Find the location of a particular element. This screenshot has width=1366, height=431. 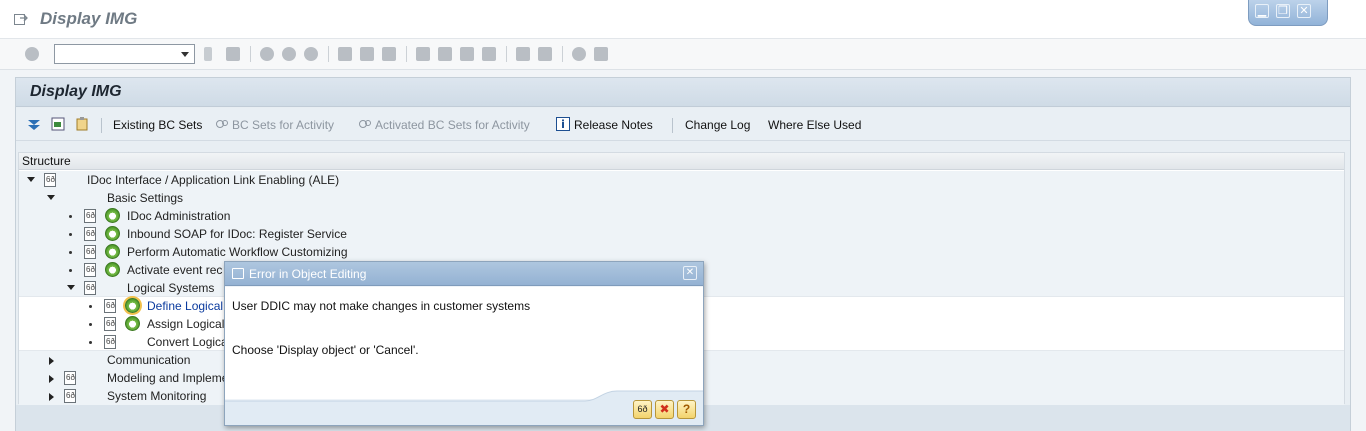

export-icon is located at coordinates (58, 124).